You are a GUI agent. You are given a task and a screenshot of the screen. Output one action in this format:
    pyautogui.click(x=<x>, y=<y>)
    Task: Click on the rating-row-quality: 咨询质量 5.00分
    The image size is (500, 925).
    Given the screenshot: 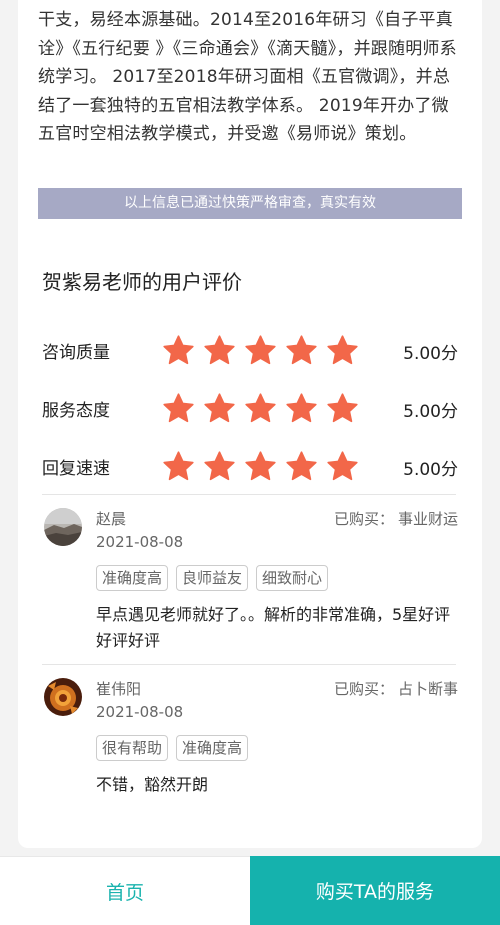 What is the action you would take?
    pyautogui.click(x=250, y=351)
    